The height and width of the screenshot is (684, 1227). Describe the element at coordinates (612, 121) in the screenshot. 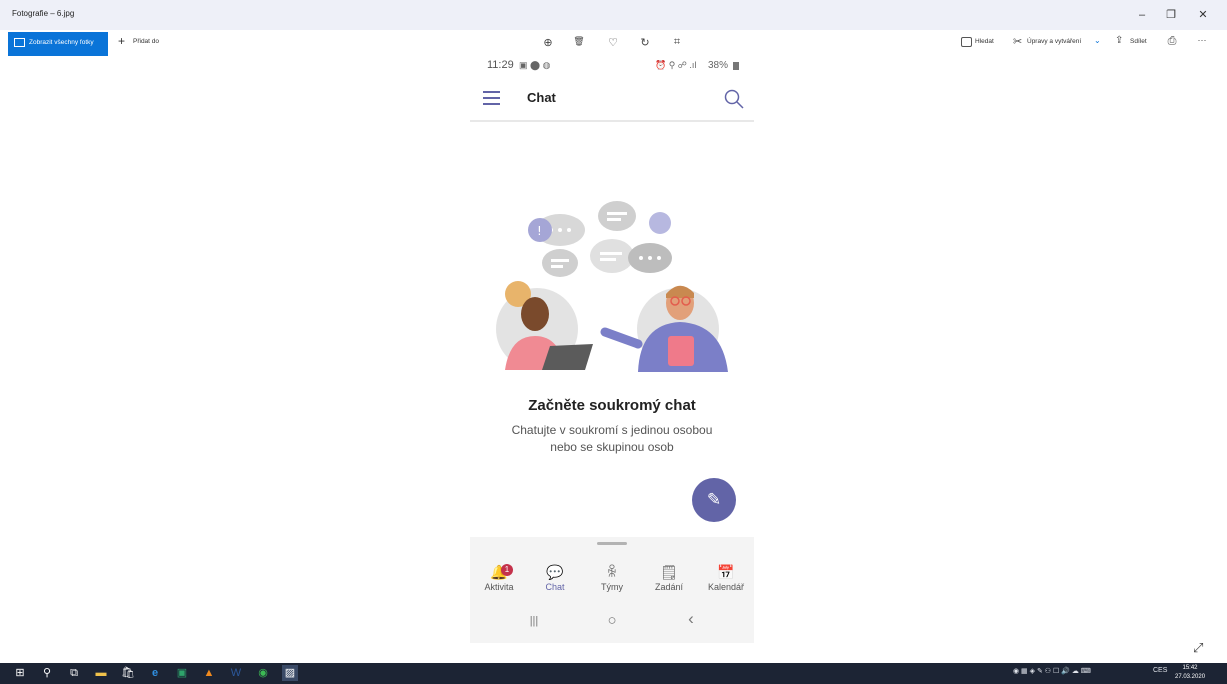

I see `app-bar-divider` at that location.